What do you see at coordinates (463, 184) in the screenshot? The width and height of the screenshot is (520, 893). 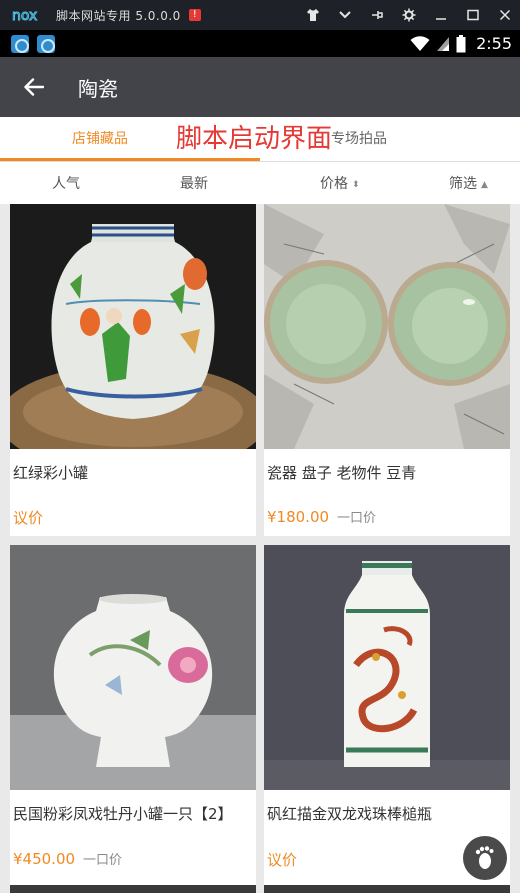 I see `sort-label: 筛选` at bounding box center [463, 184].